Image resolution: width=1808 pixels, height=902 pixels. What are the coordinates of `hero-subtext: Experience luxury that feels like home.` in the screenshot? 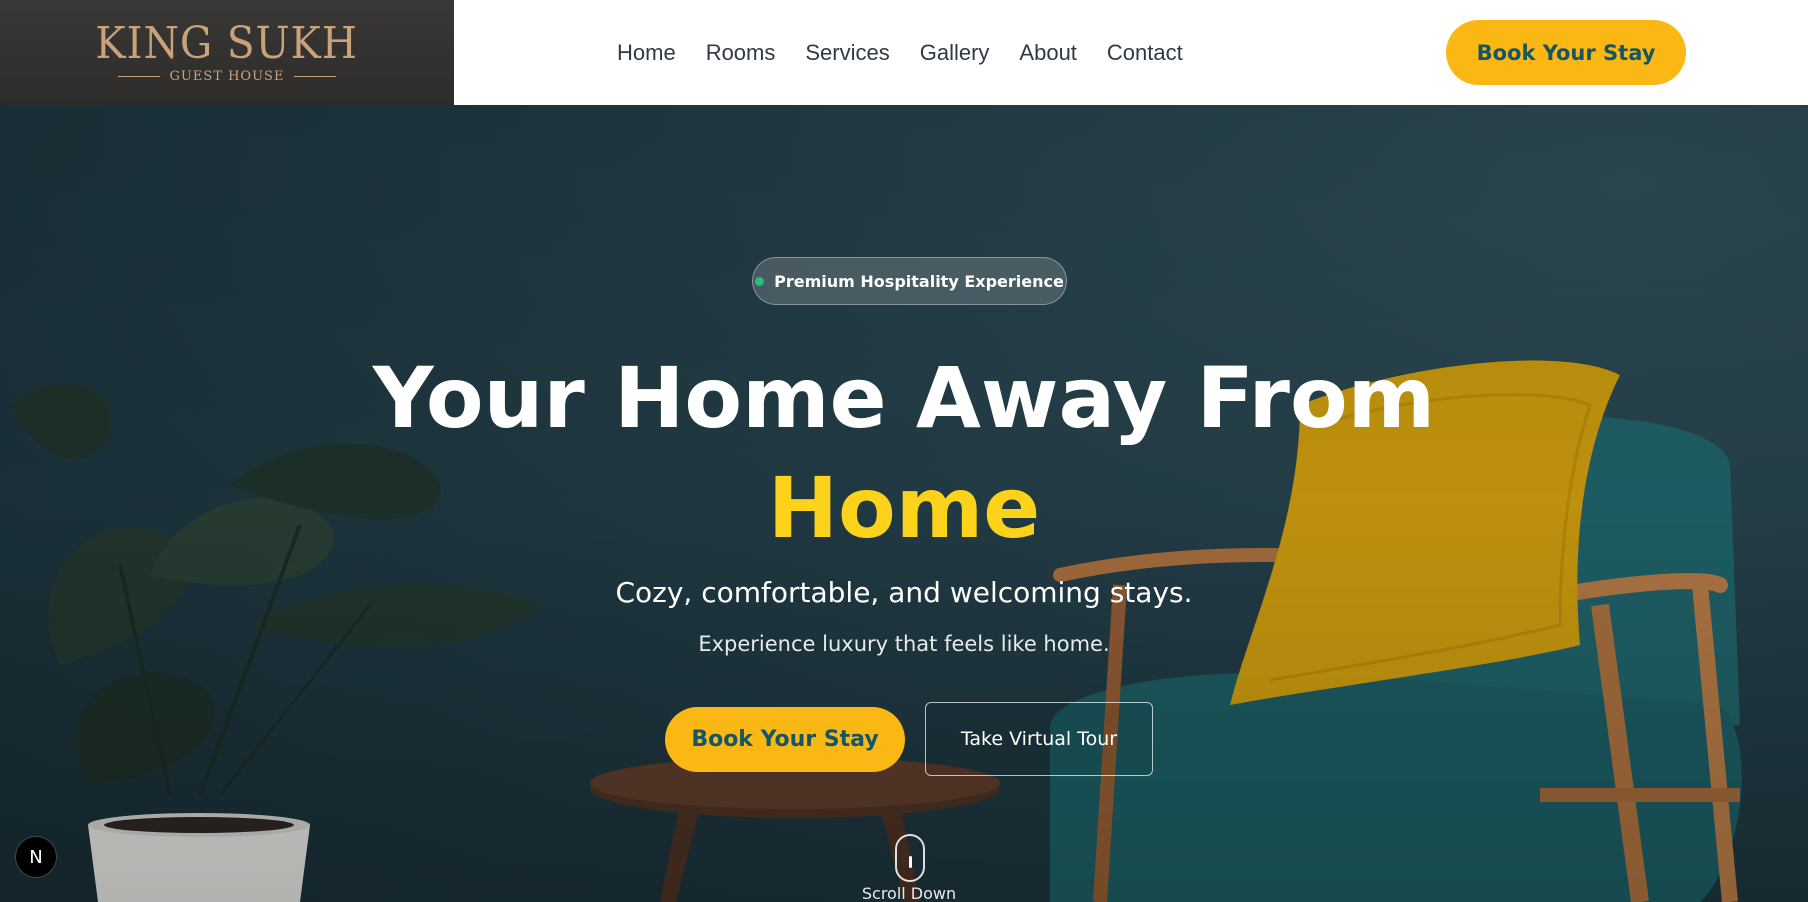 It's located at (904, 644).